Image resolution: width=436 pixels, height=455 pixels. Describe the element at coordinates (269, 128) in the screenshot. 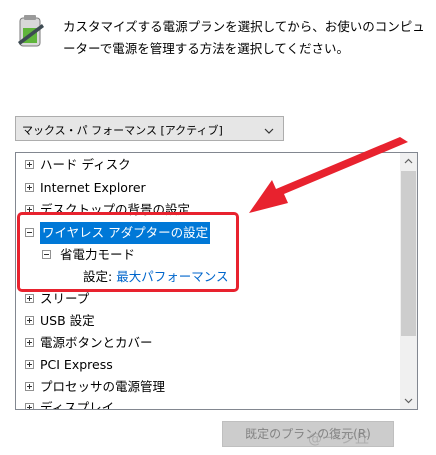

I see `chevron-down-icon` at that location.